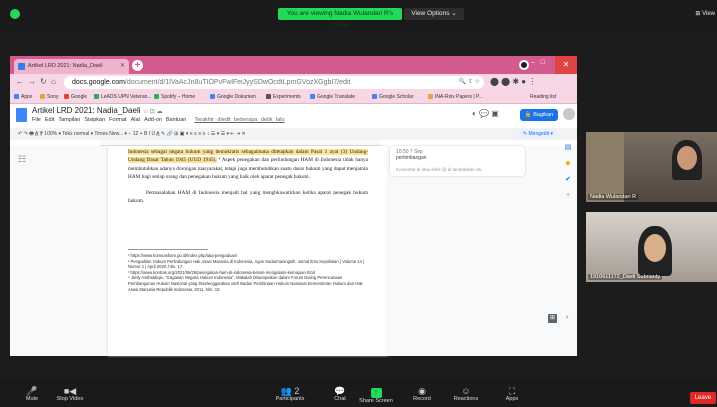  I want to click on side-panel-icons: ▤ ◆ ✔ +, so click(568, 172).